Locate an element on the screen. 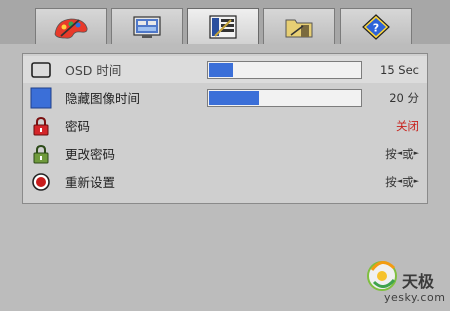 Image resolution: width=450 pixels, height=311 pixels. change-password-hint: 按◄或► is located at coordinates (402, 154).